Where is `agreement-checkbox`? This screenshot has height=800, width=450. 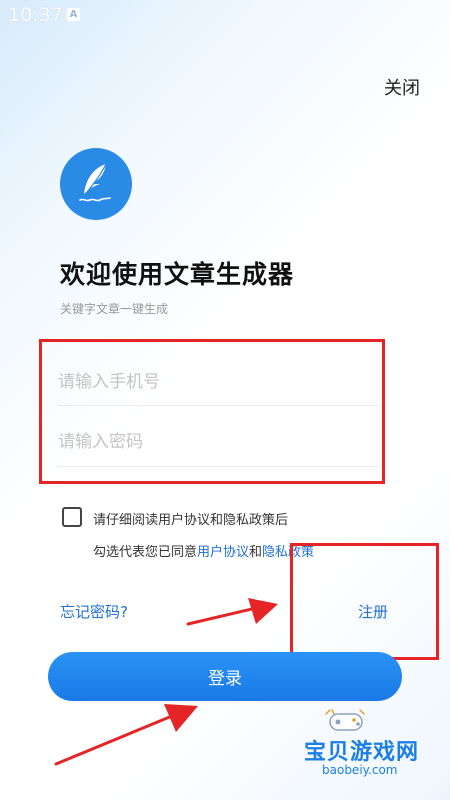
agreement-checkbox is located at coordinates (72, 517).